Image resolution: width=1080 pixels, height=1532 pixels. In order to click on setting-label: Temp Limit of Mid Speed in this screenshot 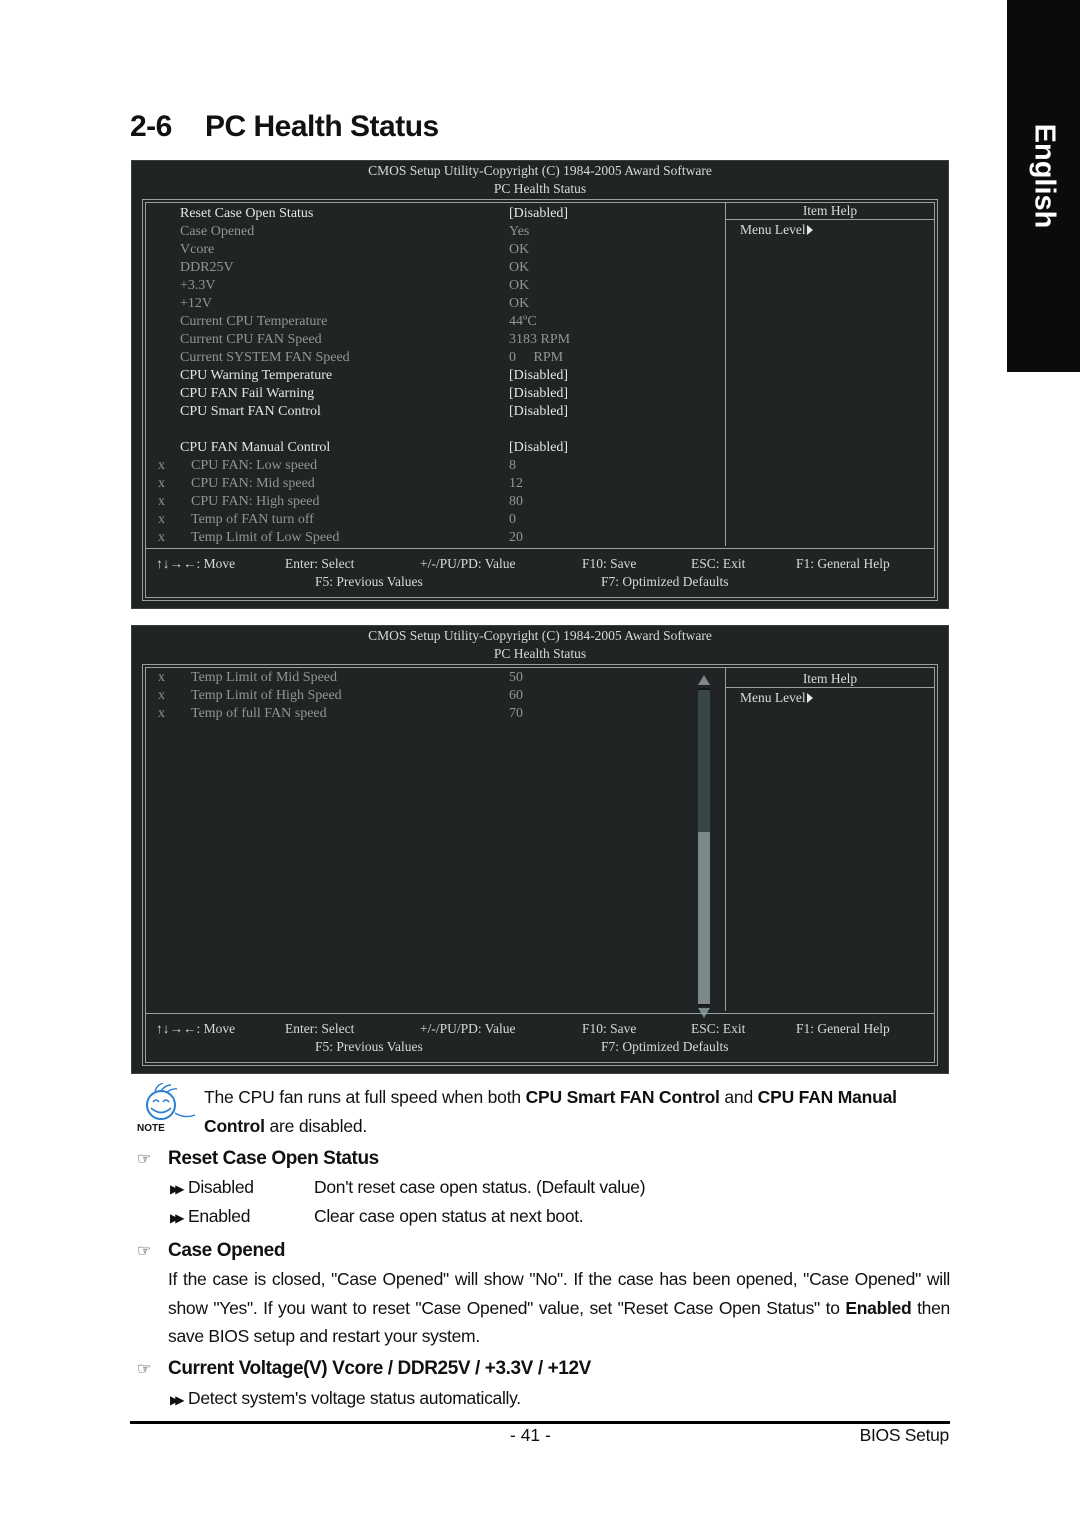, I will do `click(264, 677)`.